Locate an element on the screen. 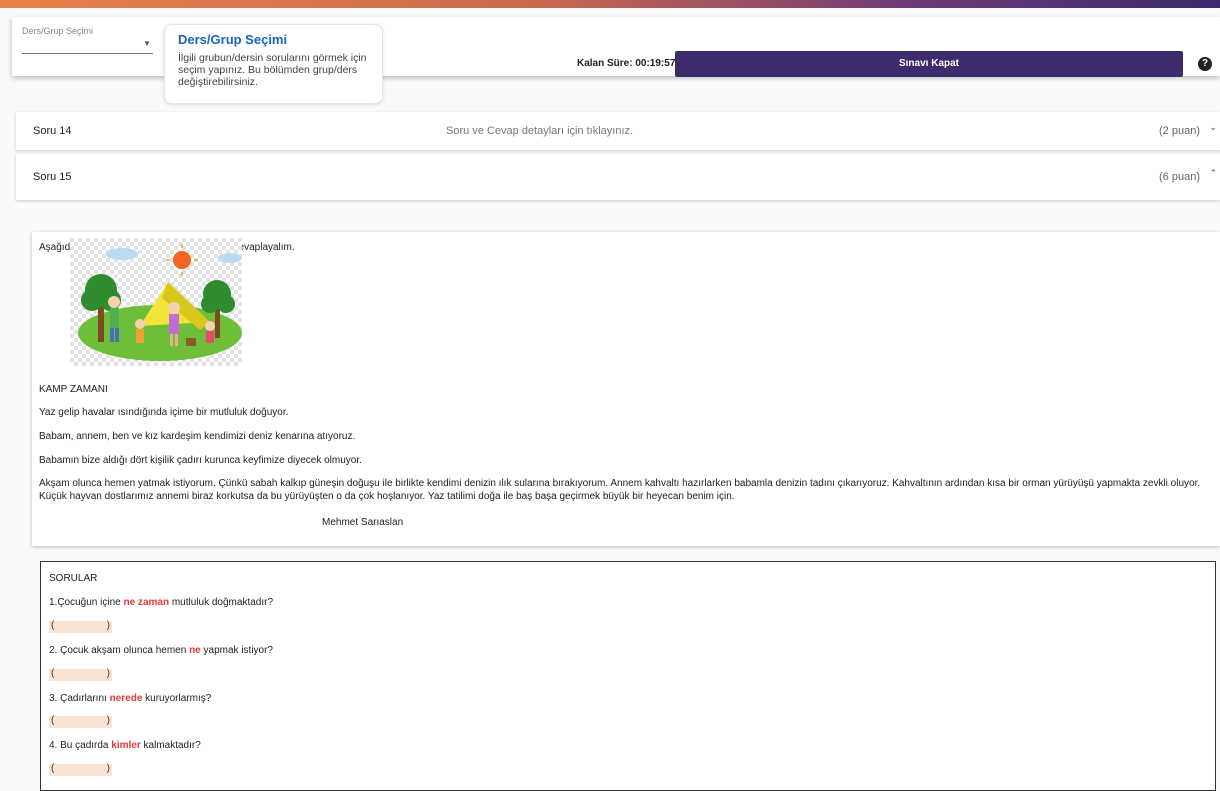 The width and height of the screenshot is (1220, 791). question-title: Soru 15 is located at coordinates (52, 177).